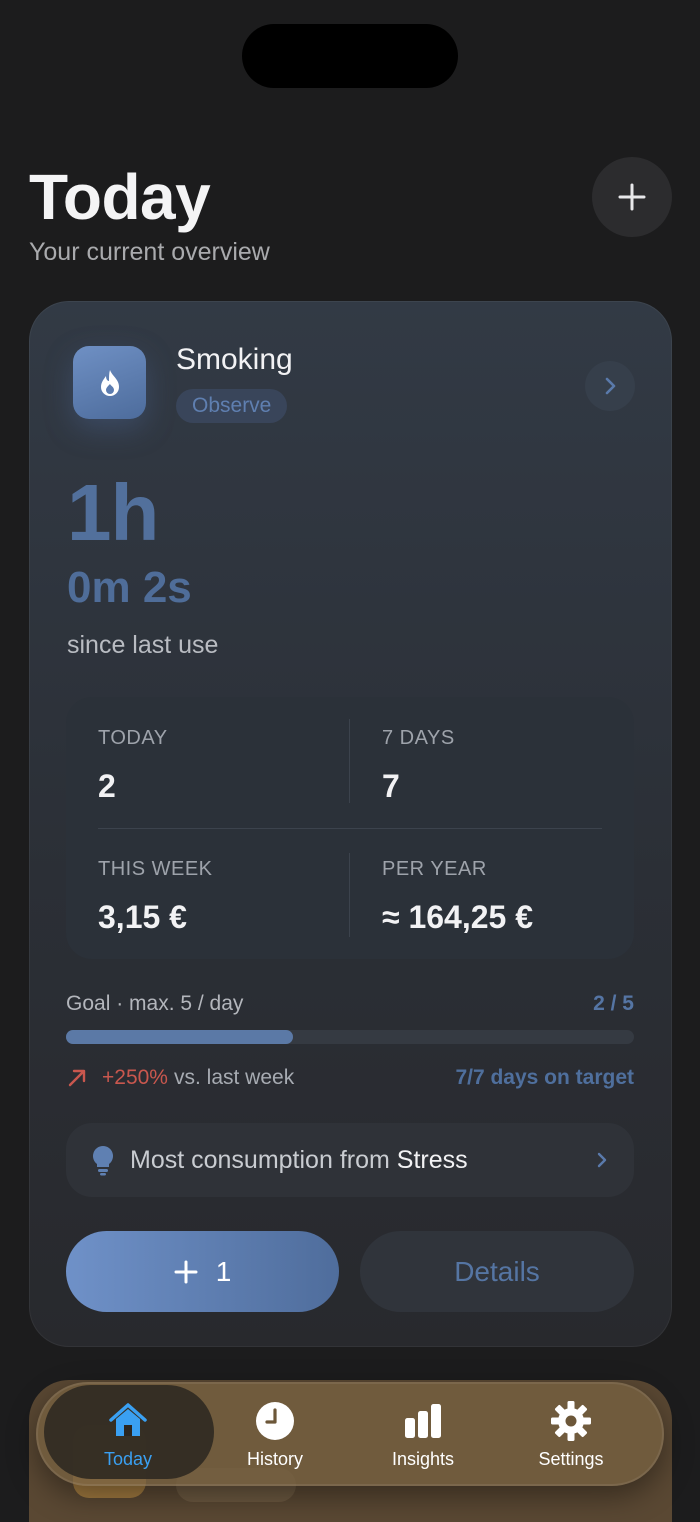 The width and height of the screenshot is (700, 1522). I want to click on stat-this-week: THIS WEEK 3,15 €, so click(155, 897).